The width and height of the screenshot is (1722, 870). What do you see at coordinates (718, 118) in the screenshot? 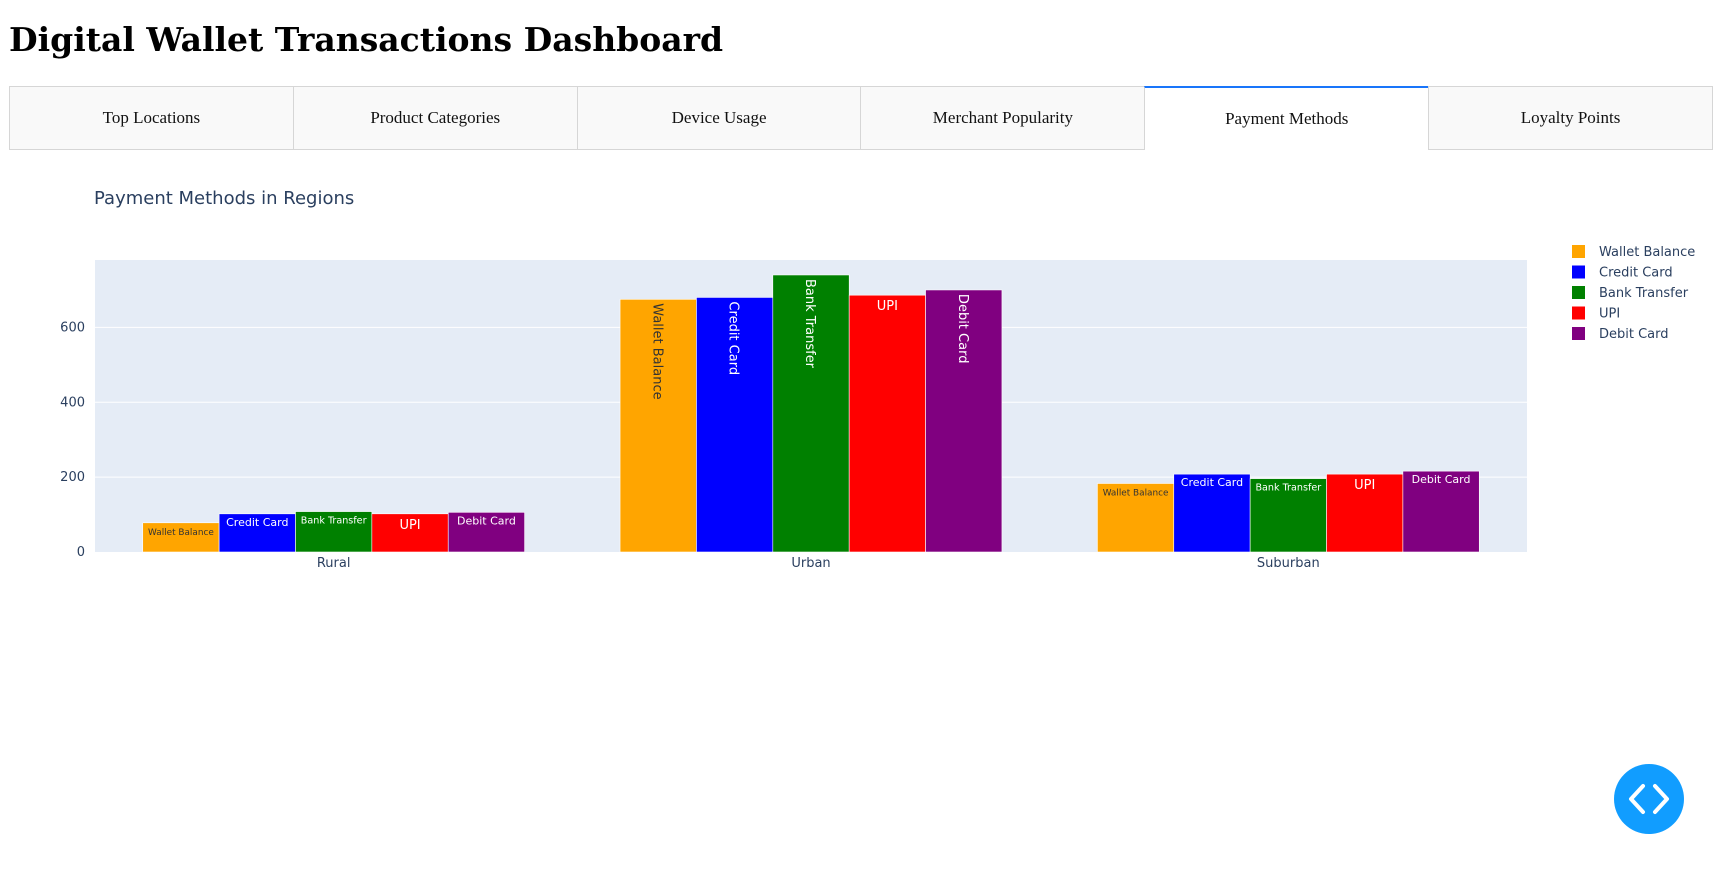
I see `tab-device-usage: Device Usage` at bounding box center [718, 118].